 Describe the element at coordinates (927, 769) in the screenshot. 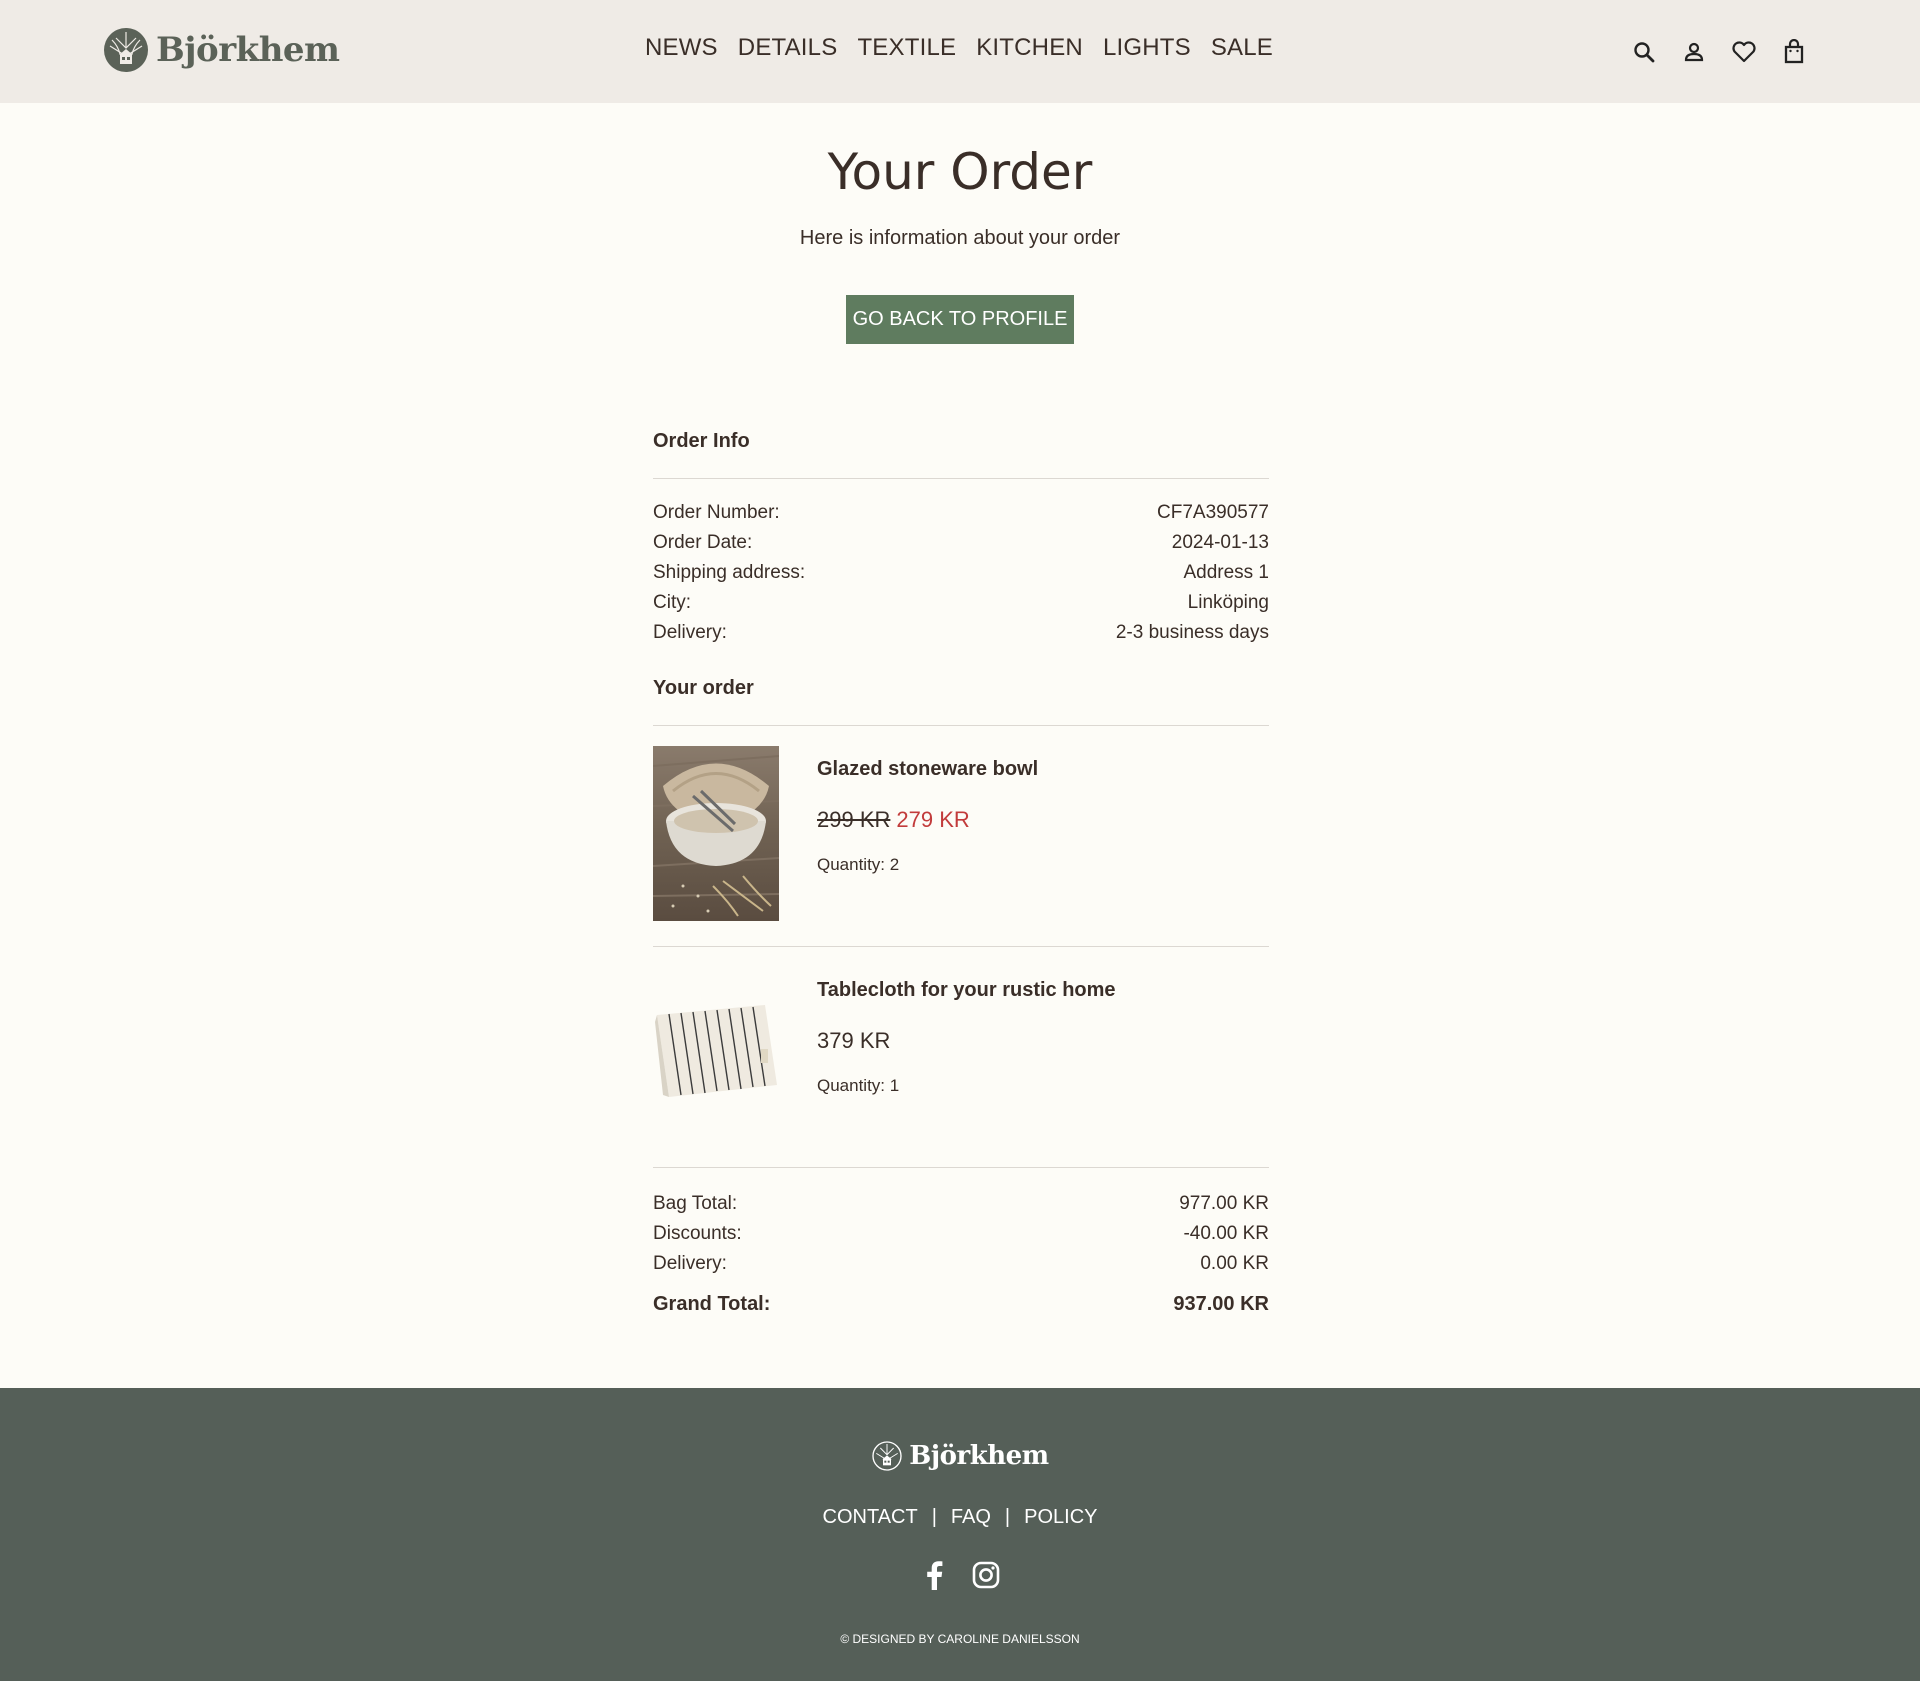

I see `item-name: Glazed stoneware bowl` at that location.